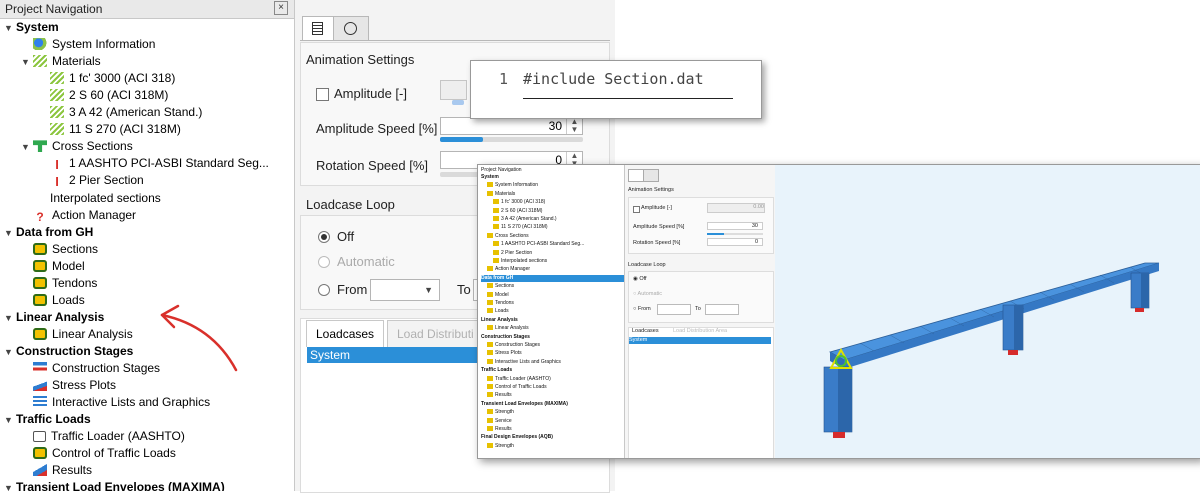 The width and height of the screenshot is (1200, 493). I want to click on nav-item: Interpolated sections, so click(99, 198).